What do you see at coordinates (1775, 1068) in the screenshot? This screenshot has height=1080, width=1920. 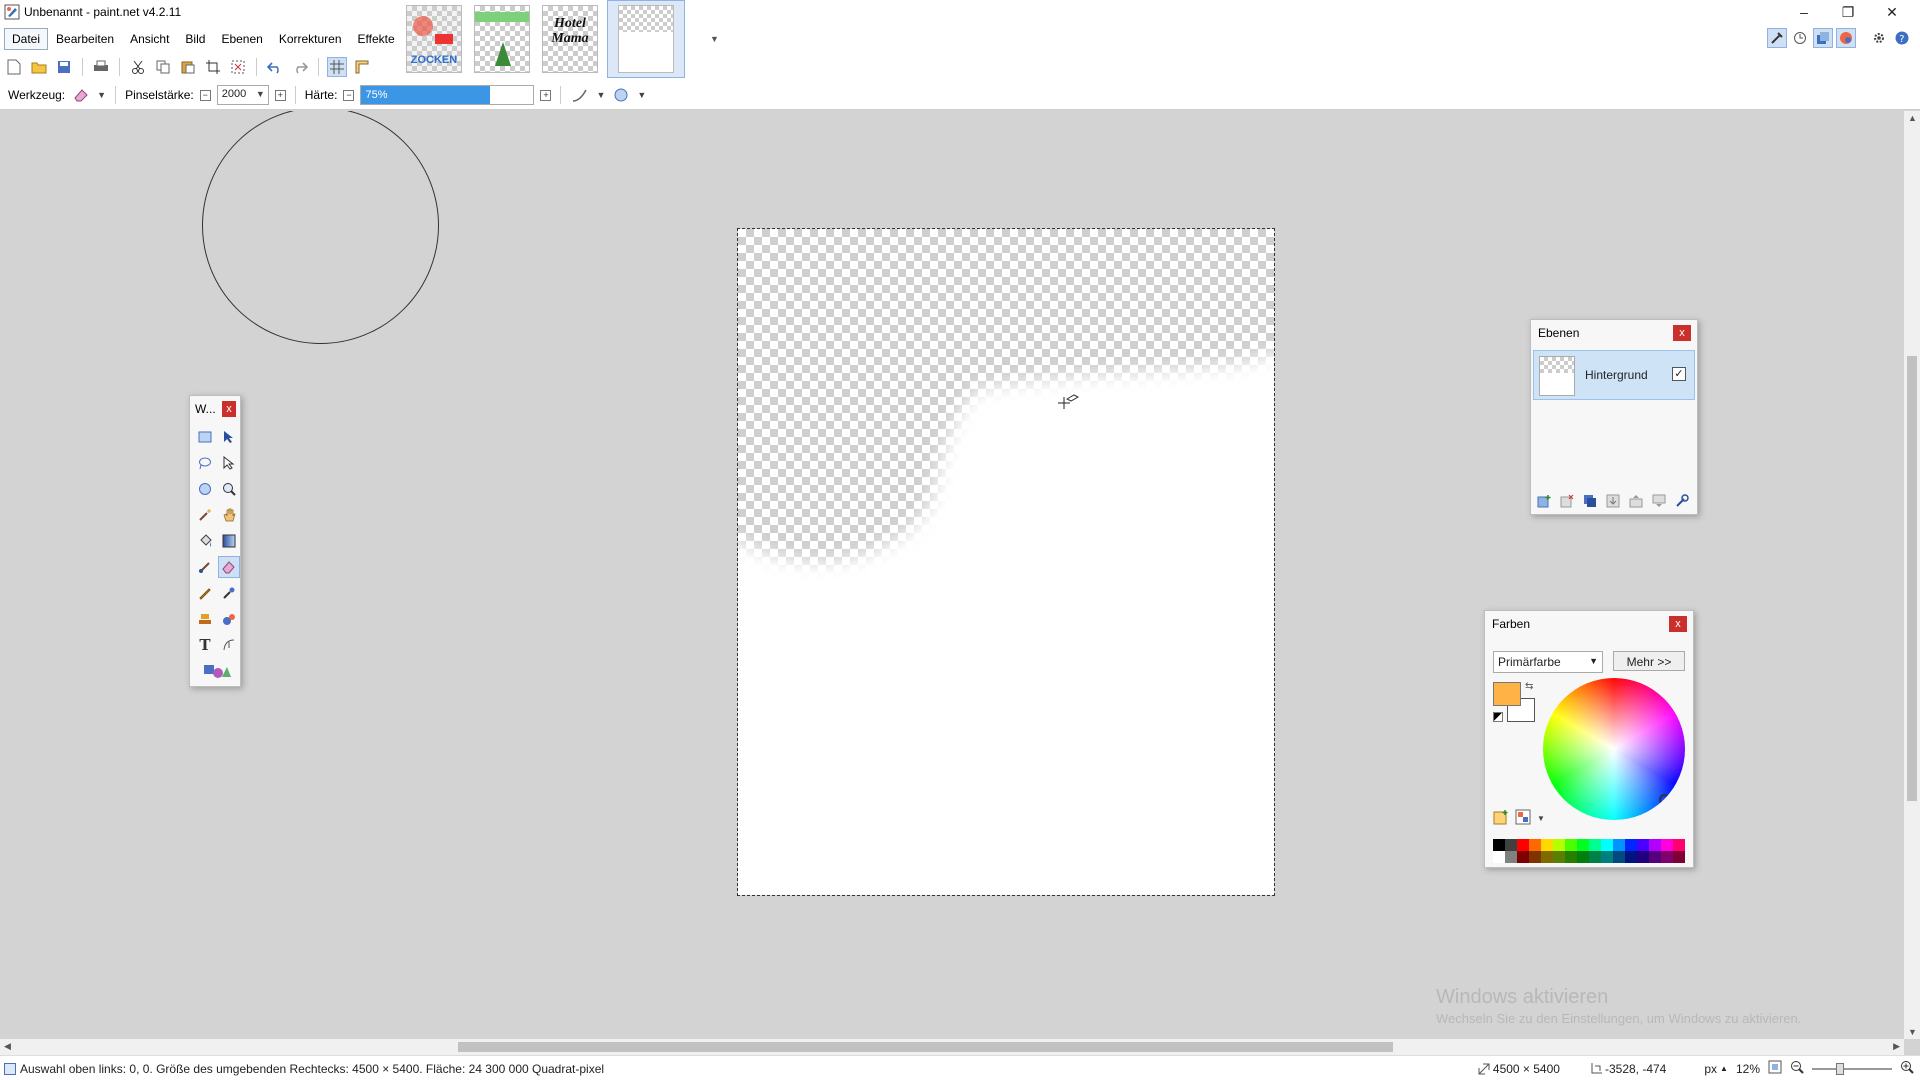 I see `zoom-to-window-icon` at bounding box center [1775, 1068].